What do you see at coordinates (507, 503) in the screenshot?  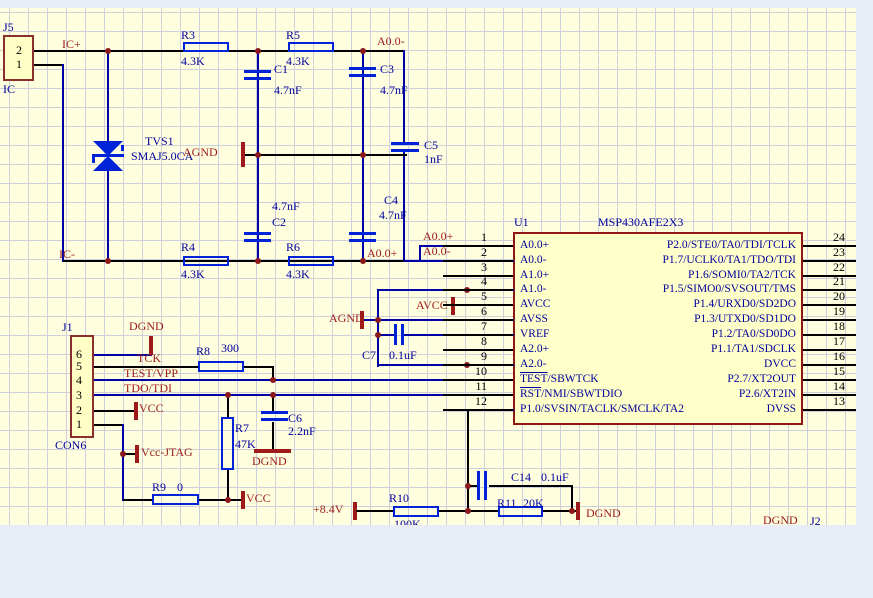 I see `r11-ref: R11` at bounding box center [507, 503].